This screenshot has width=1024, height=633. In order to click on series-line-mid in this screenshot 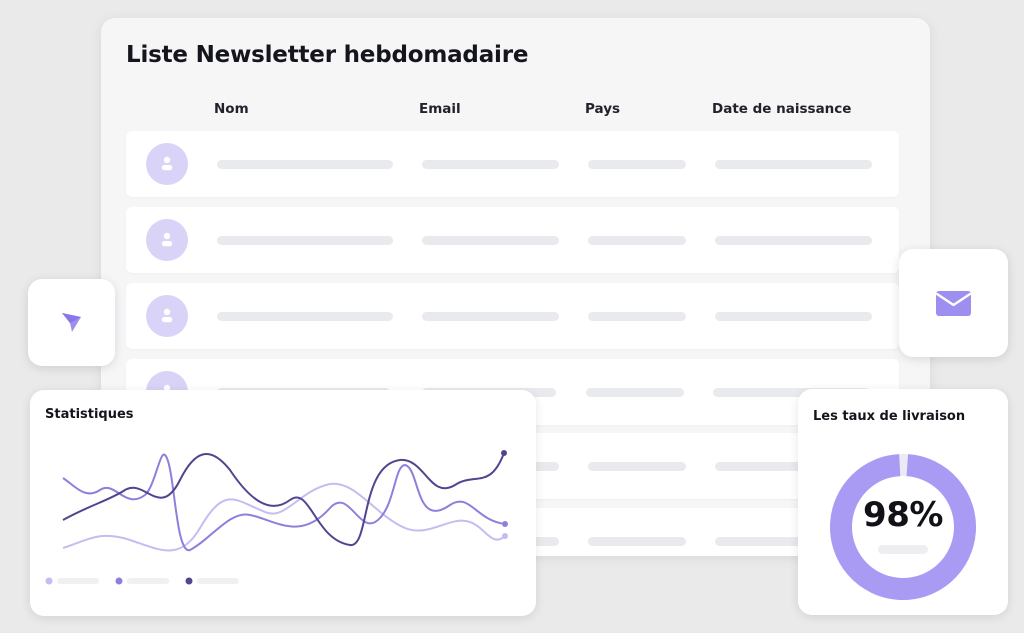, I will do `click(284, 502)`.